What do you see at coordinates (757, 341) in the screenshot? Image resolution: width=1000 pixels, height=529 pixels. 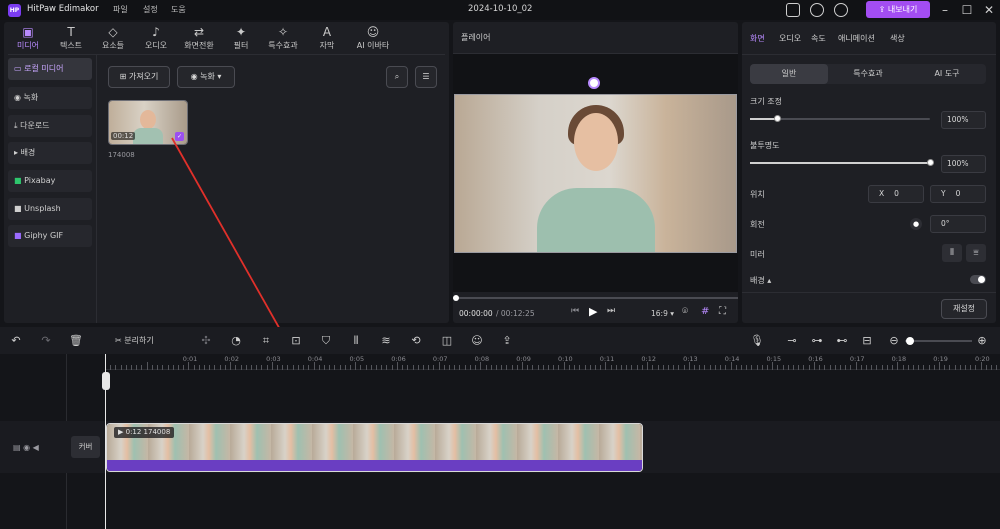 I see `microphone-icon: 🎙` at bounding box center [757, 341].